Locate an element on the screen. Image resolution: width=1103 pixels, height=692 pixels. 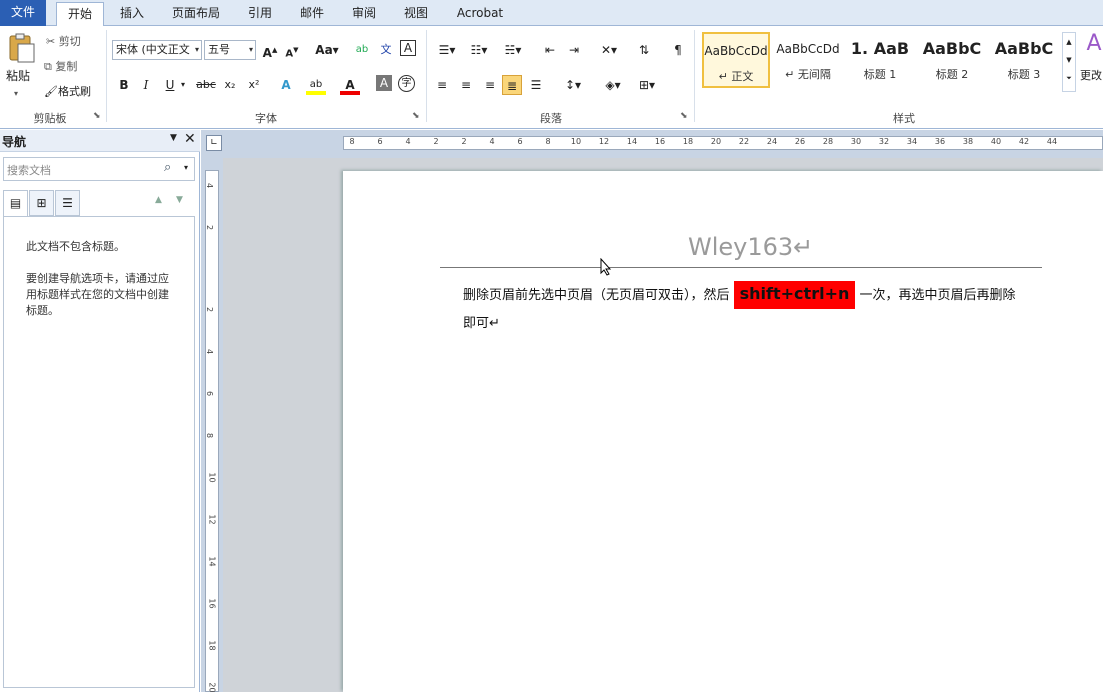
font-color-icon: A is located at coordinates (350, 85).